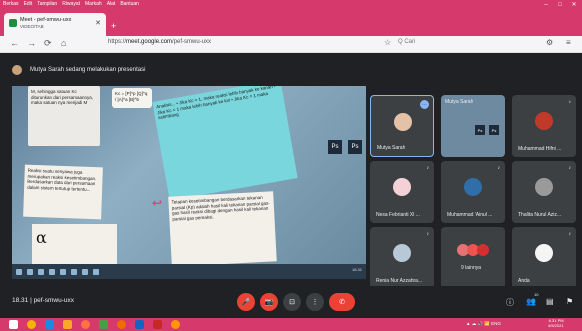  What do you see at coordinates (139, 324) in the screenshot?
I see `word-icon` at bounding box center [139, 324].